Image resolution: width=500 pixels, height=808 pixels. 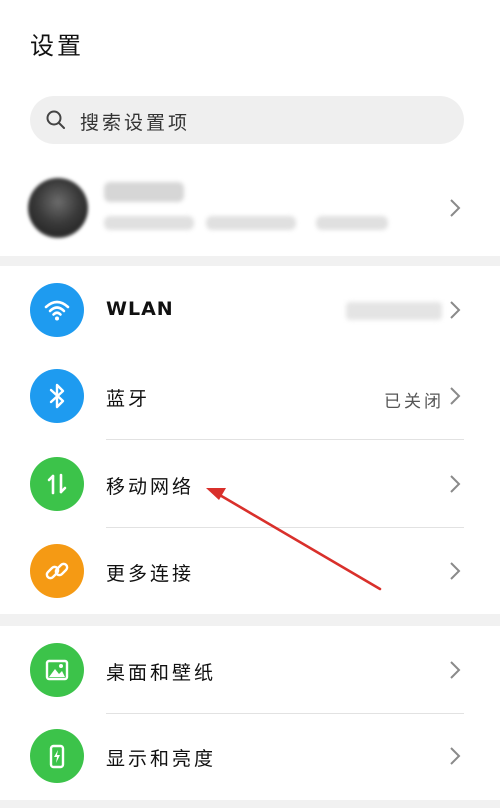 What do you see at coordinates (414, 402) in the screenshot?
I see `bluetooth-status: 已关闭` at bounding box center [414, 402].